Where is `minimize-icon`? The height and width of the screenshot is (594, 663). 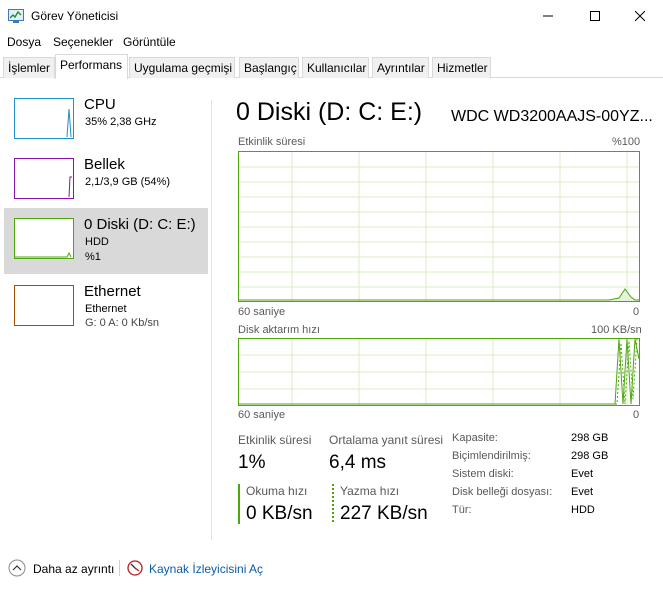
minimize-icon is located at coordinates (548, 16).